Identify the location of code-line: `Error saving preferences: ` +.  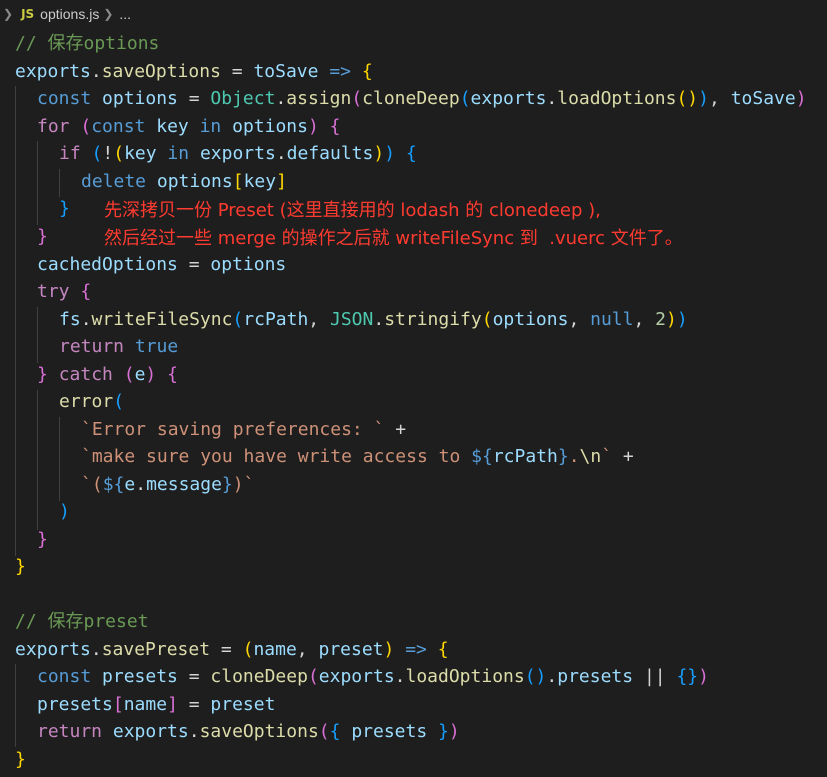
(244, 429).